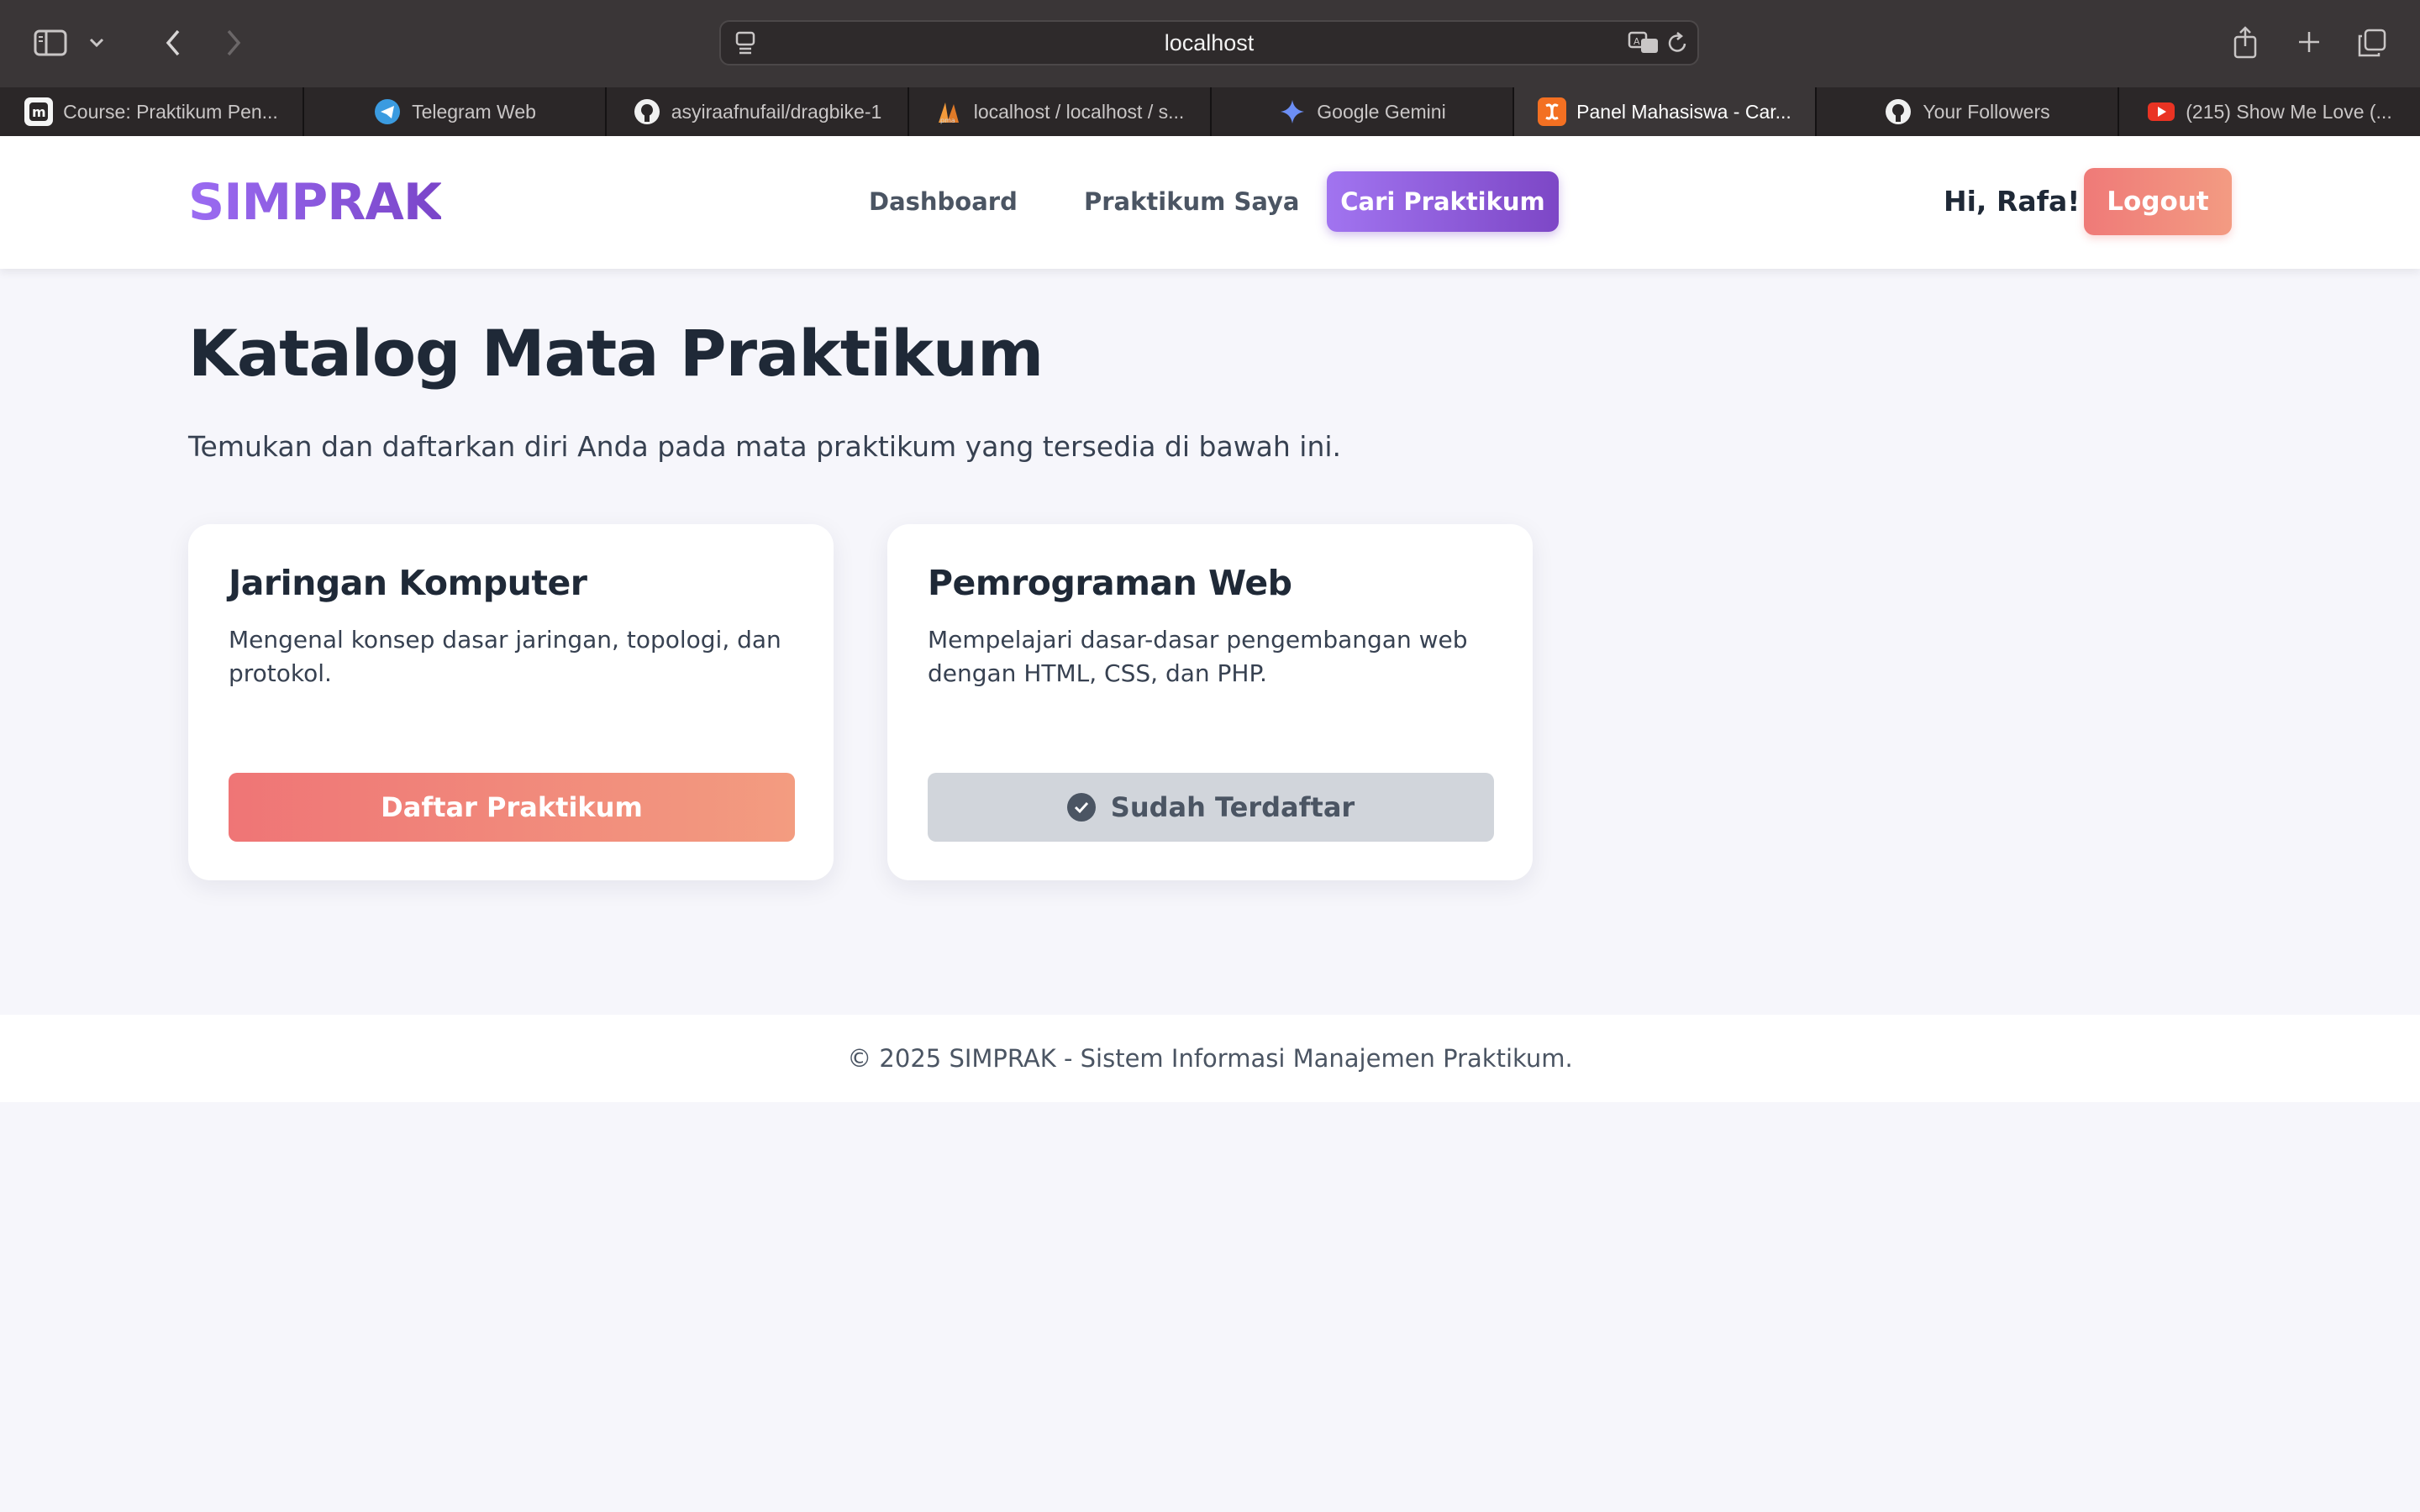 The width and height of the screenshot is (2420, 1512). What do you see at coordinates (1553, 111) in the screenshot?
I see `xampp-icon` at bounding box center [1553, 111].